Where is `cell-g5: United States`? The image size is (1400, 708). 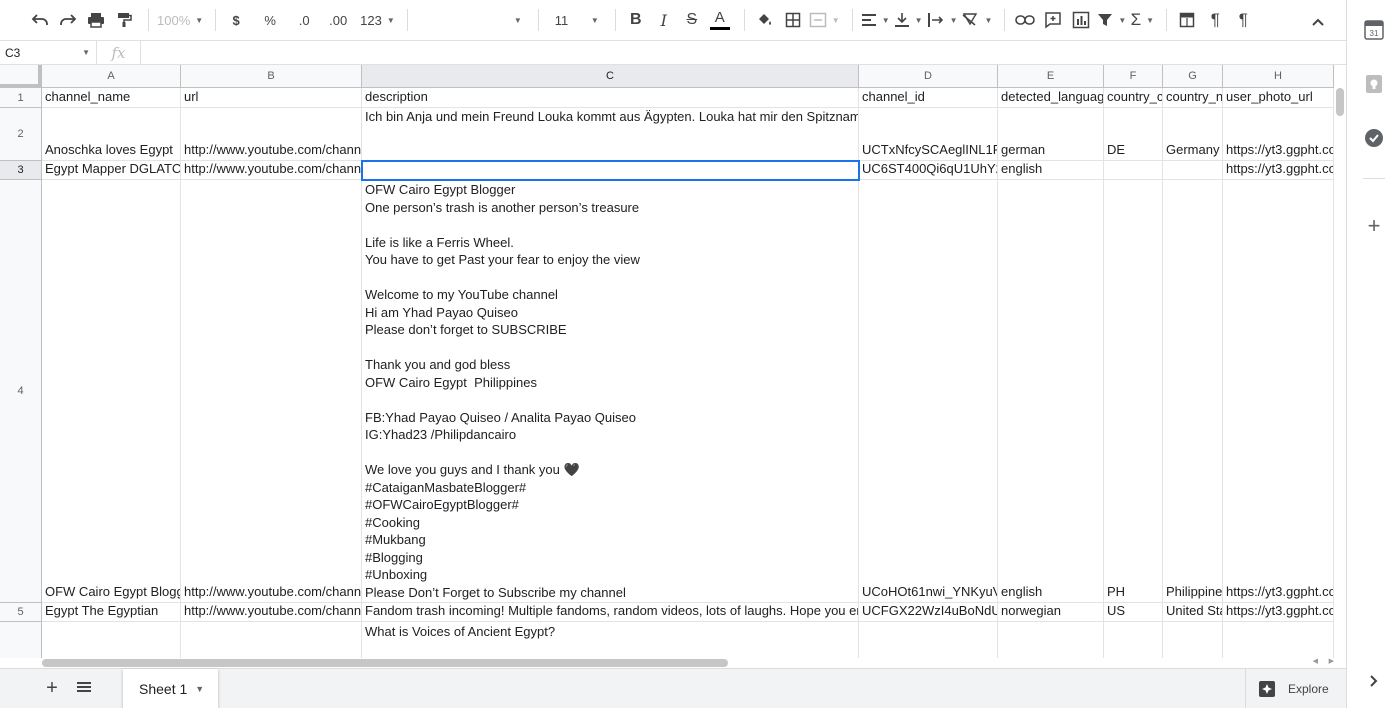 cell-g5: United States is located at coordinates (1193, 612).